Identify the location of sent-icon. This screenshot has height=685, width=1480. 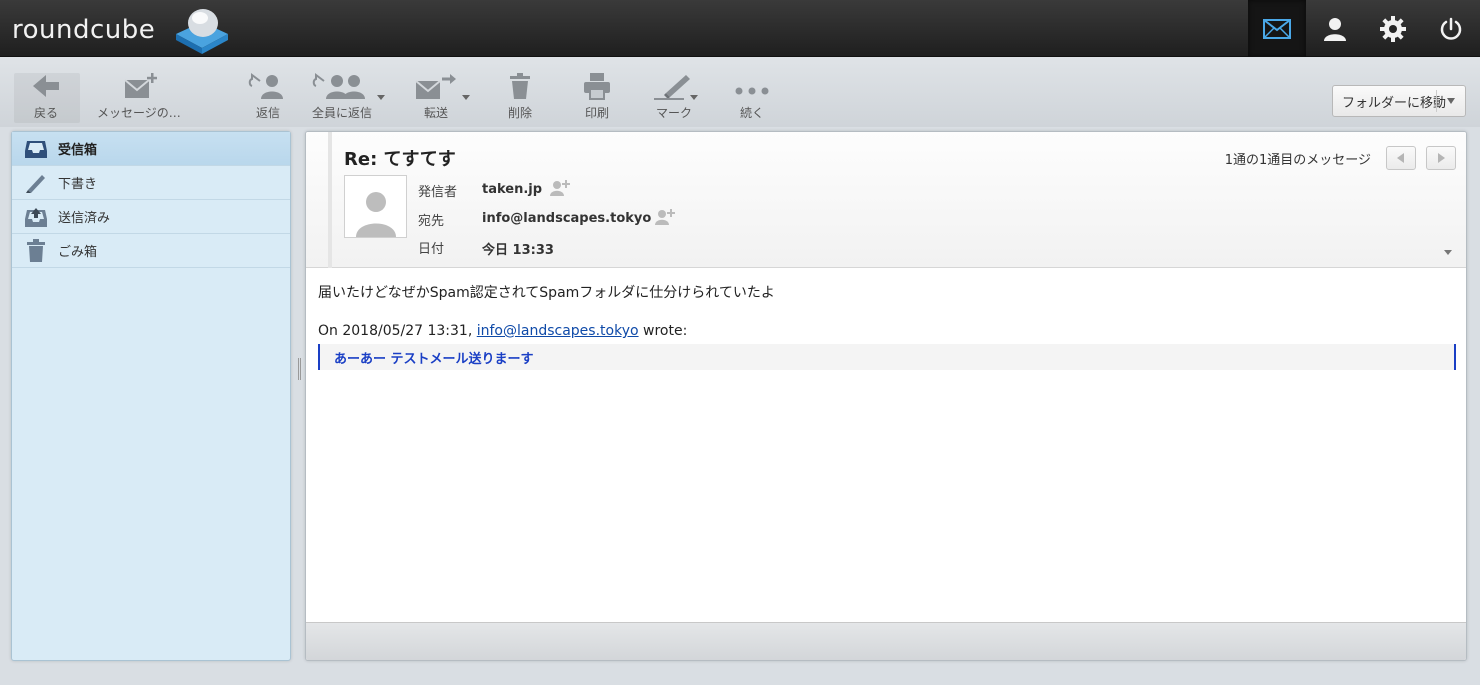
(36, 217).